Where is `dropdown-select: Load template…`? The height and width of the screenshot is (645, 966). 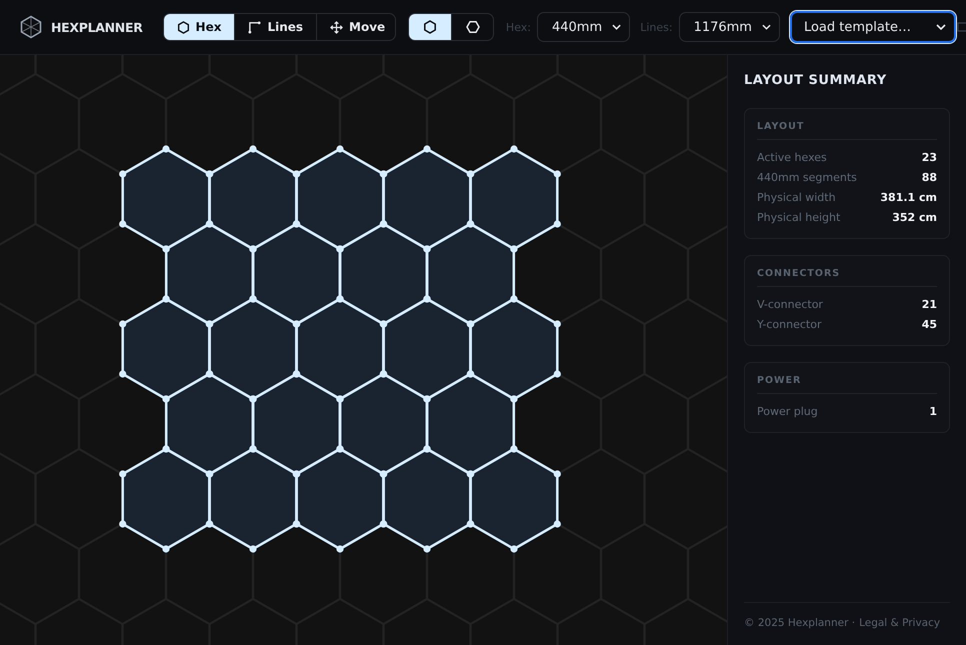 dropdown-select: Load template… is located at coordinates (873, 27).